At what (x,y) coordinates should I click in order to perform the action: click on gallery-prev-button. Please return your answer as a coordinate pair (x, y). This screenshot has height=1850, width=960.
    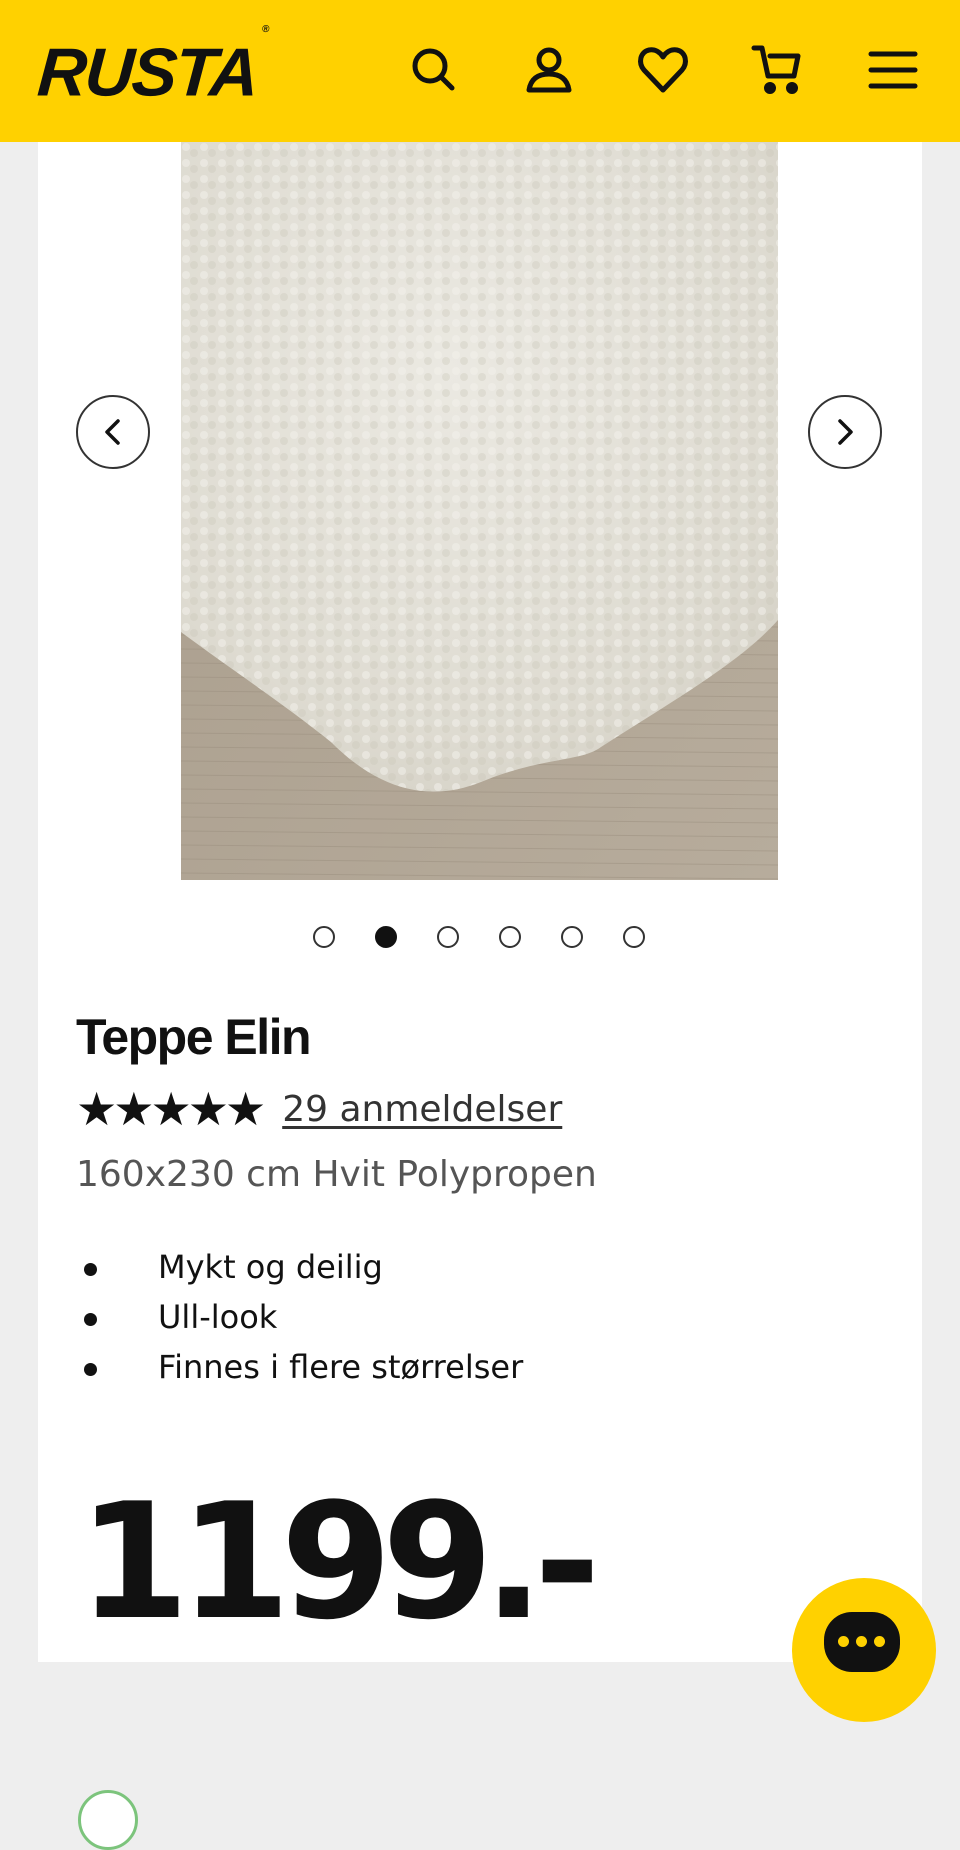
    Looking at the image, I should click on (113, 432).